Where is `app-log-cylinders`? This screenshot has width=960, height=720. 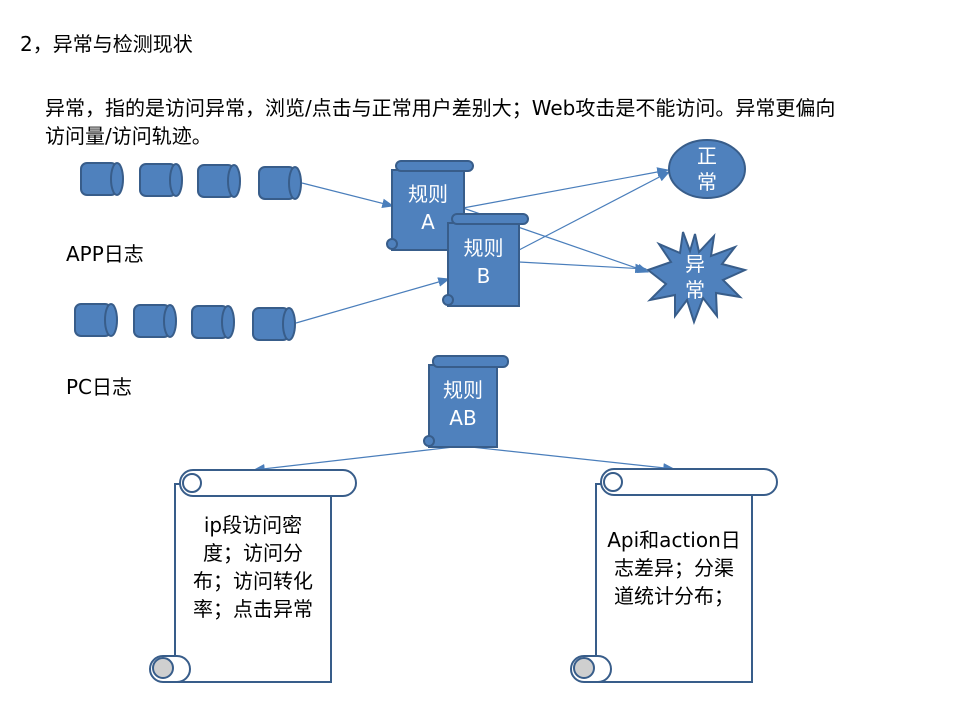
app-log-cylinders is located at coordinates (191, 181).